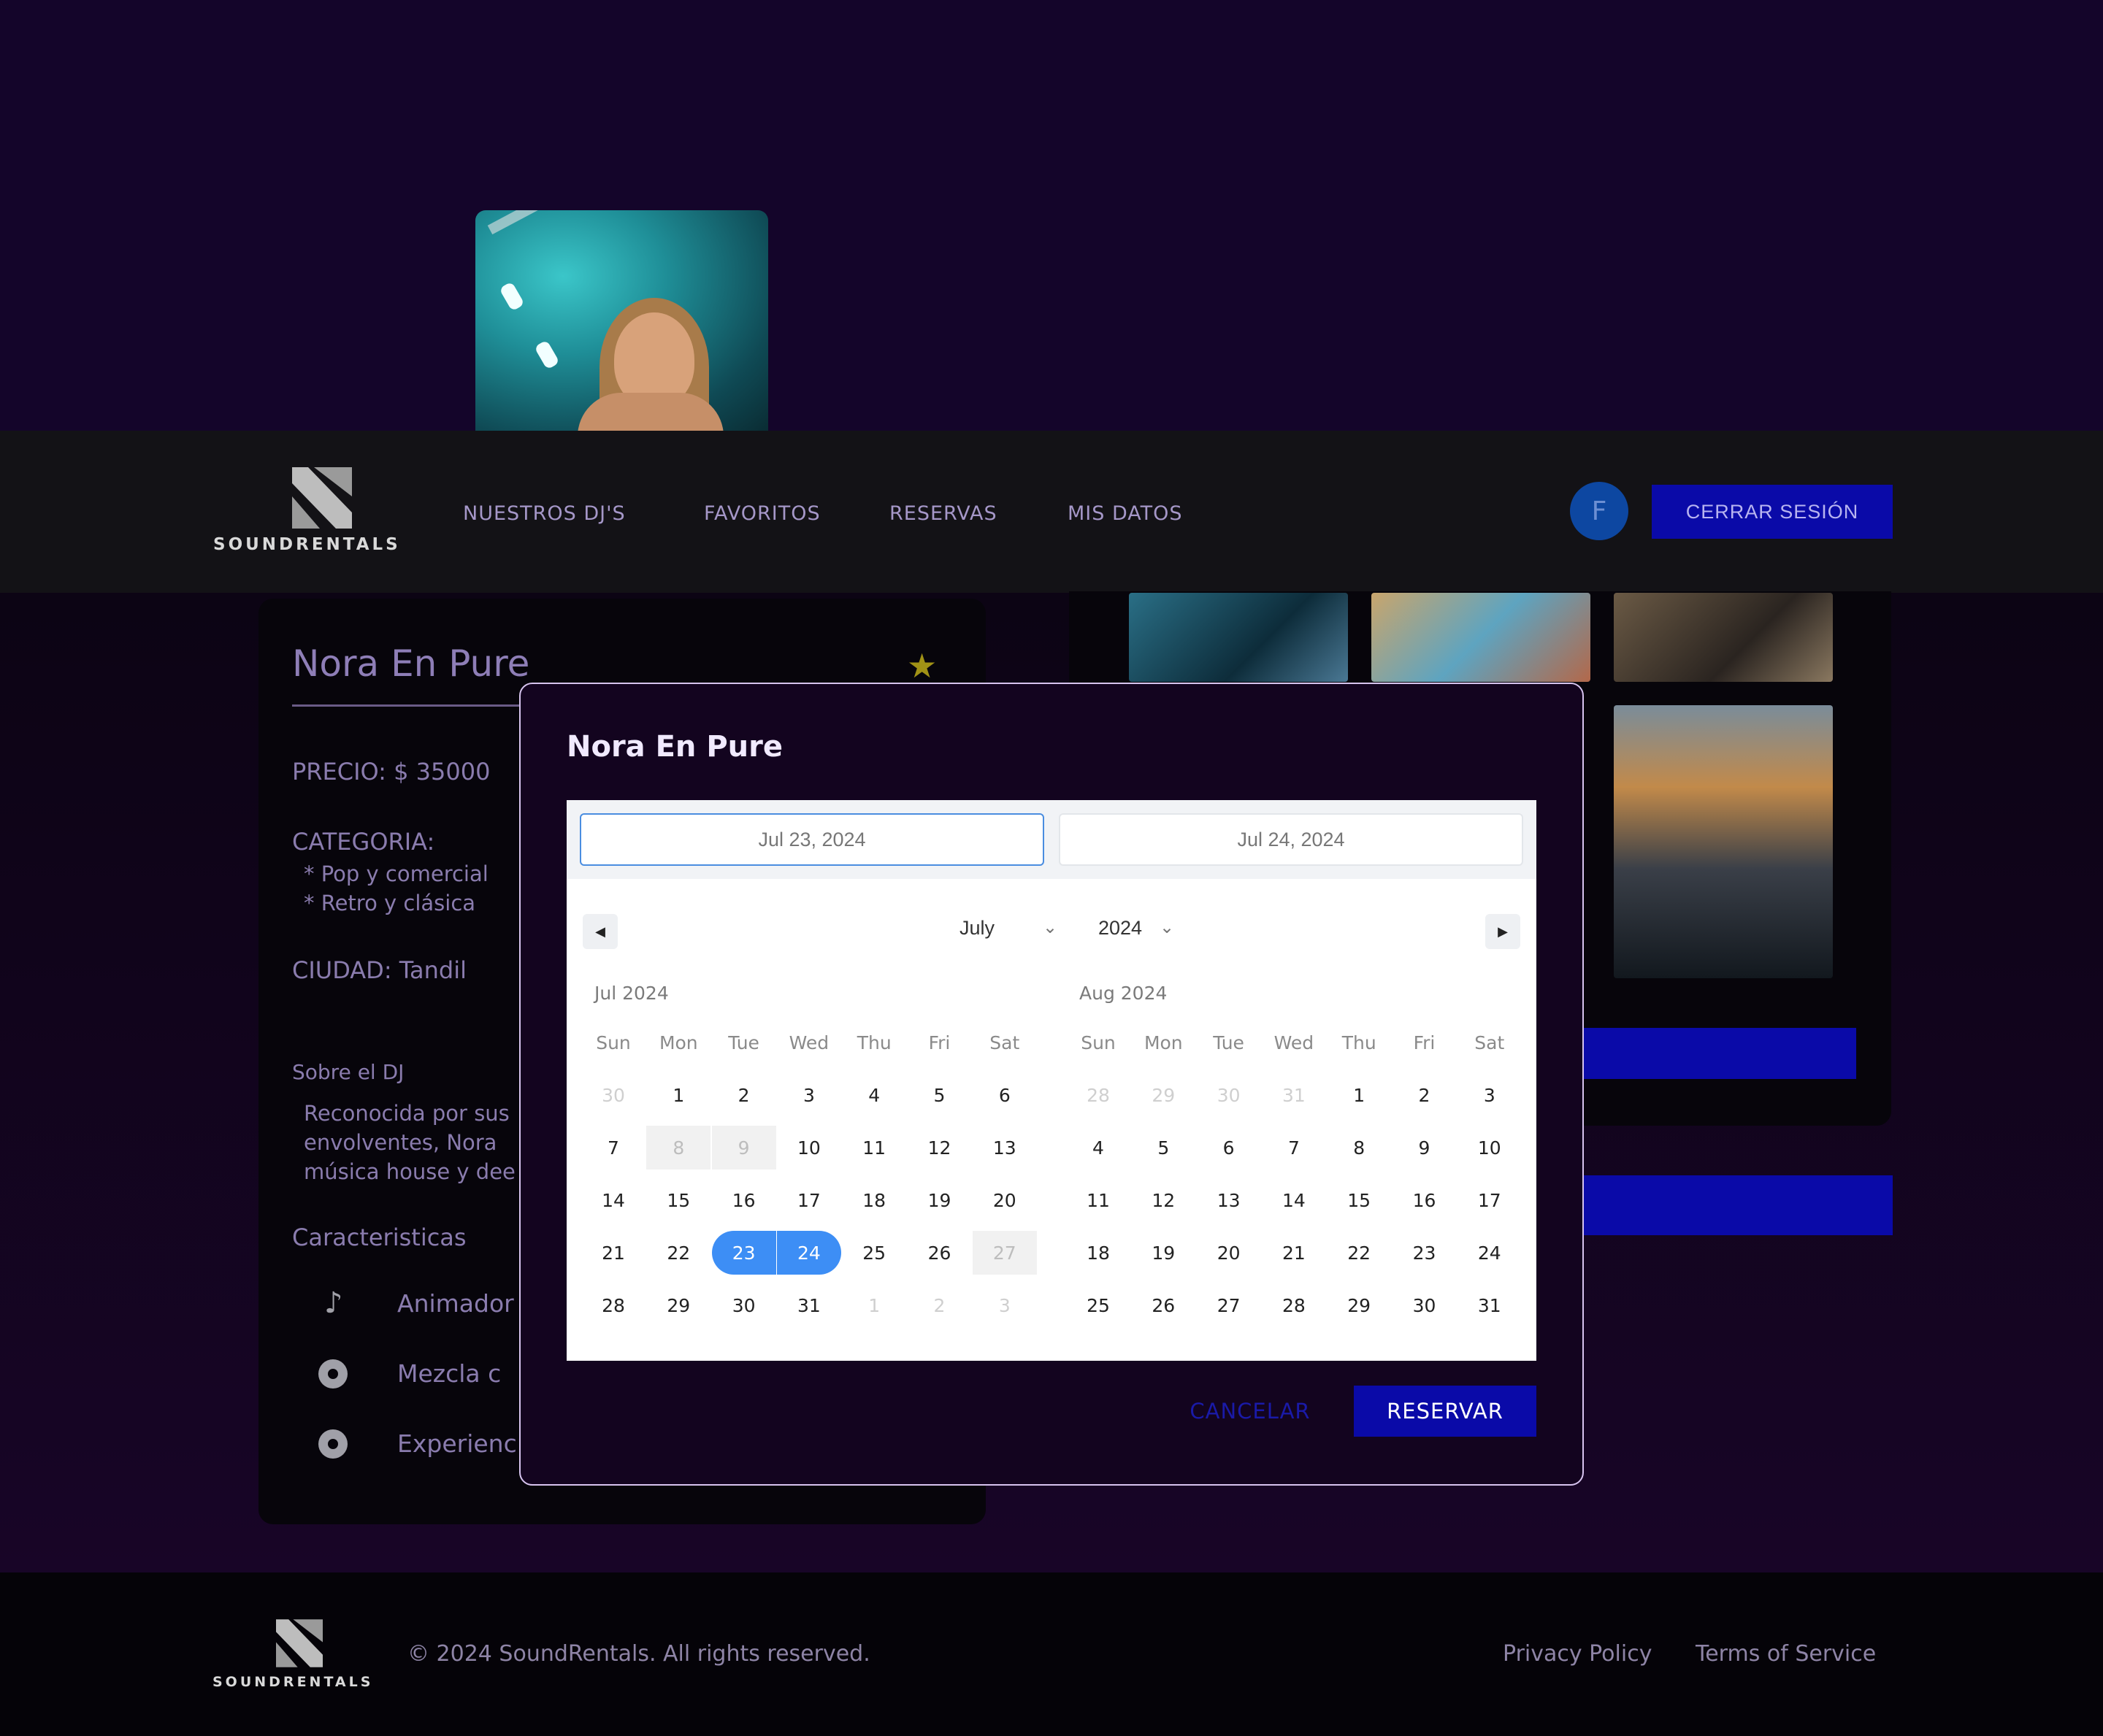 Image resolution: width=2103 pixels, height=1736 pixels. I want to click on footer-logo-icon, so click(299, 1643).